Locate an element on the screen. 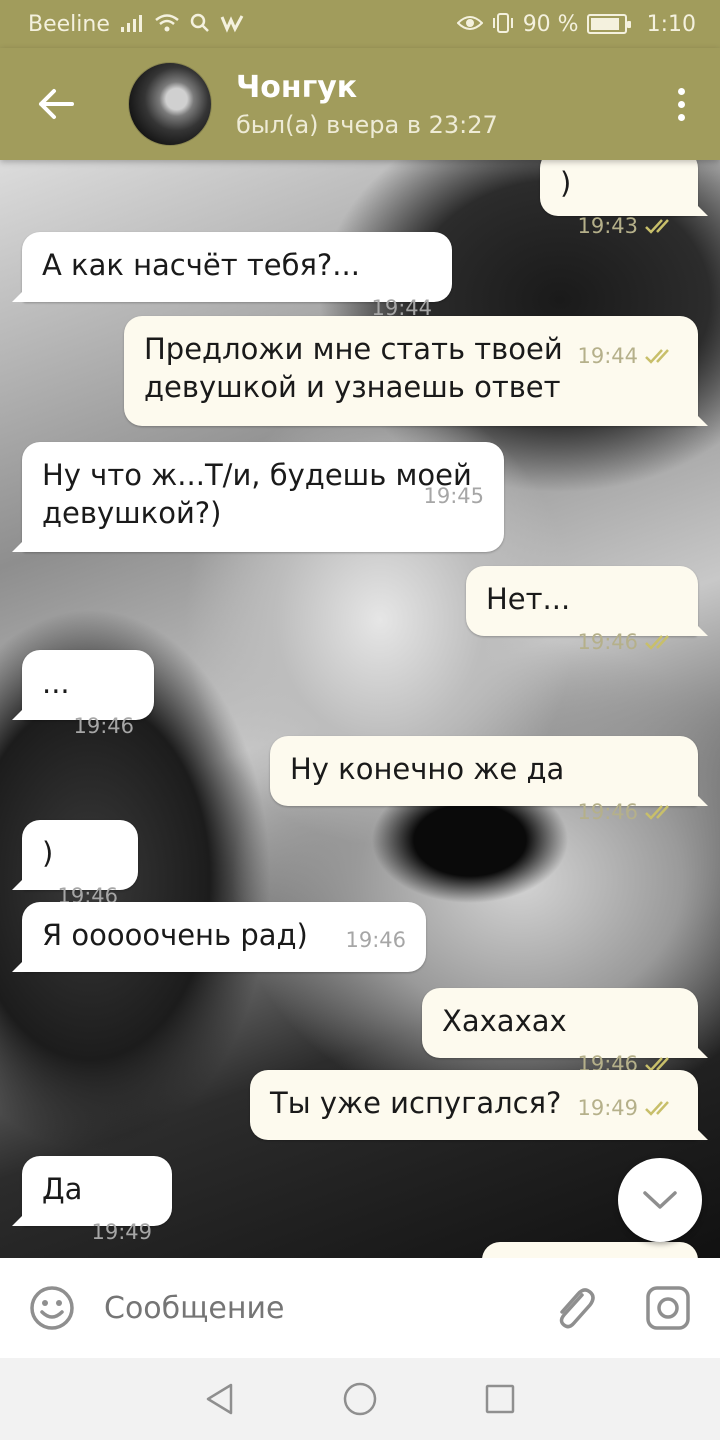 This screenshot has width=720, height=1440. camera-icon is located at coordinates (668, 1308).